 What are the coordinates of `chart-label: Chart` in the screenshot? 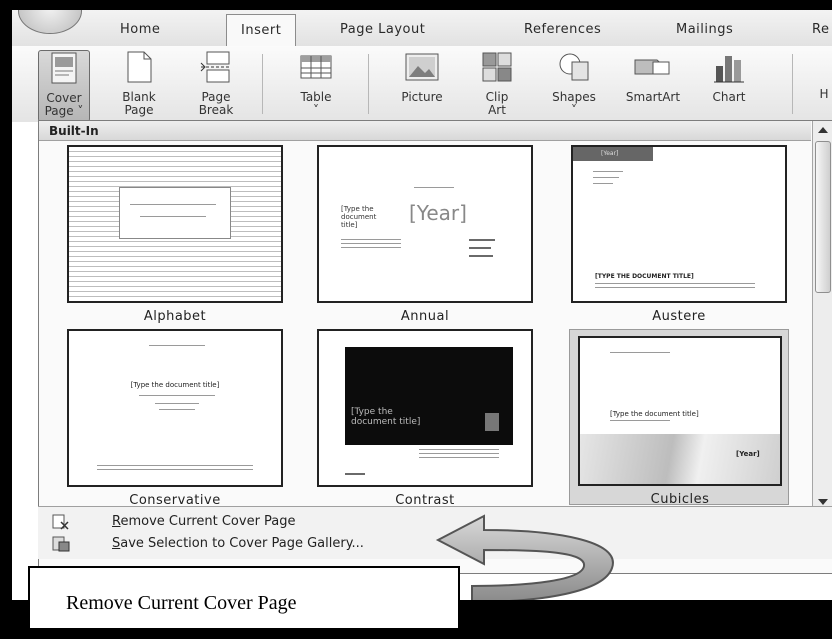 It's located at (729, 97).